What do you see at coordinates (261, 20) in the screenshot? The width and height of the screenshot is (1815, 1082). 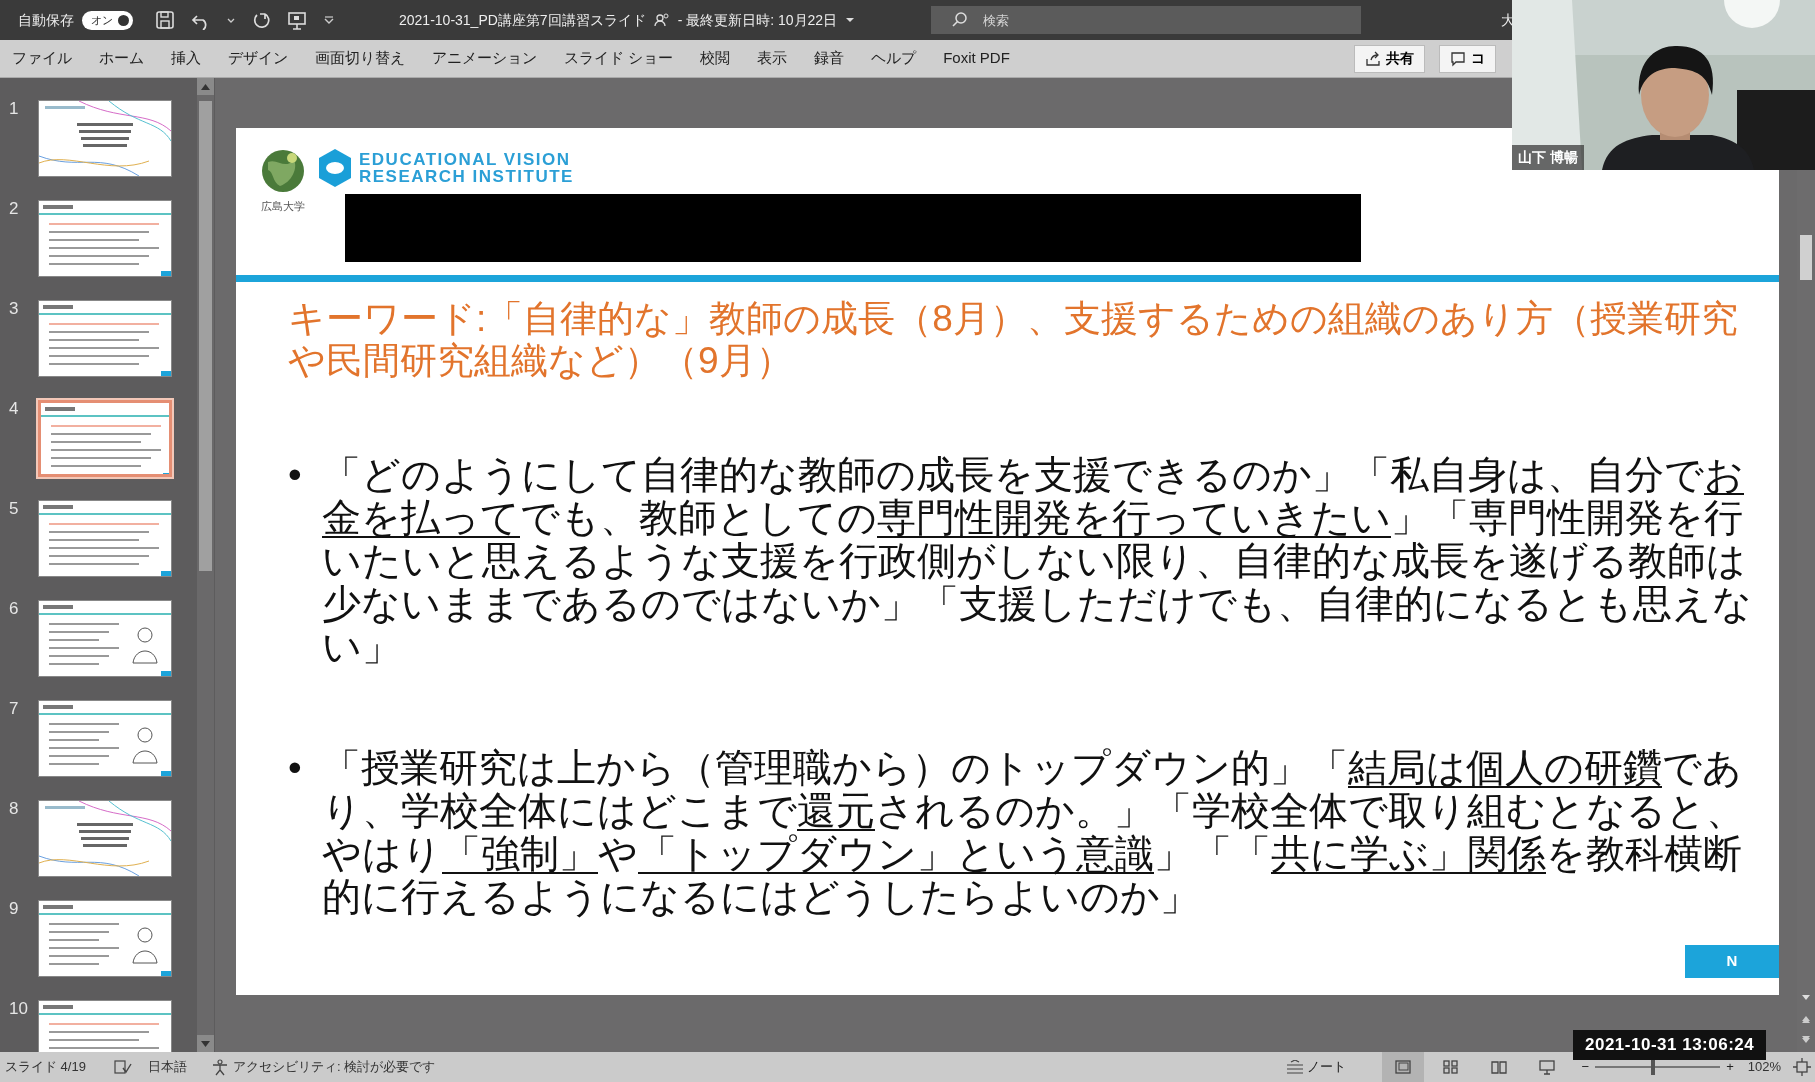 I see `redo-icon` at bounding box center [261, 20].